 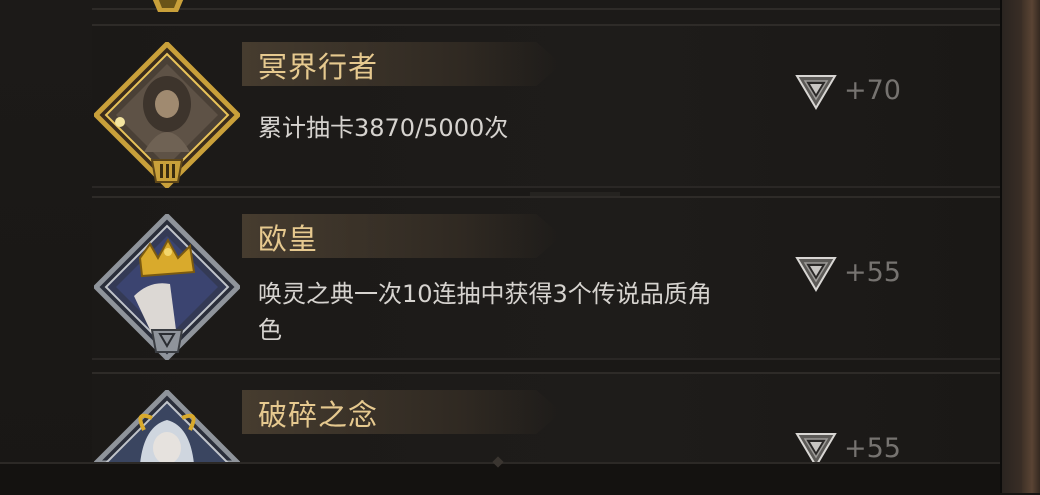 What do you see at coordinates (1031, 246) in the screenshot?
I see `side-frame-rim` at bounding box center [1031, 246].